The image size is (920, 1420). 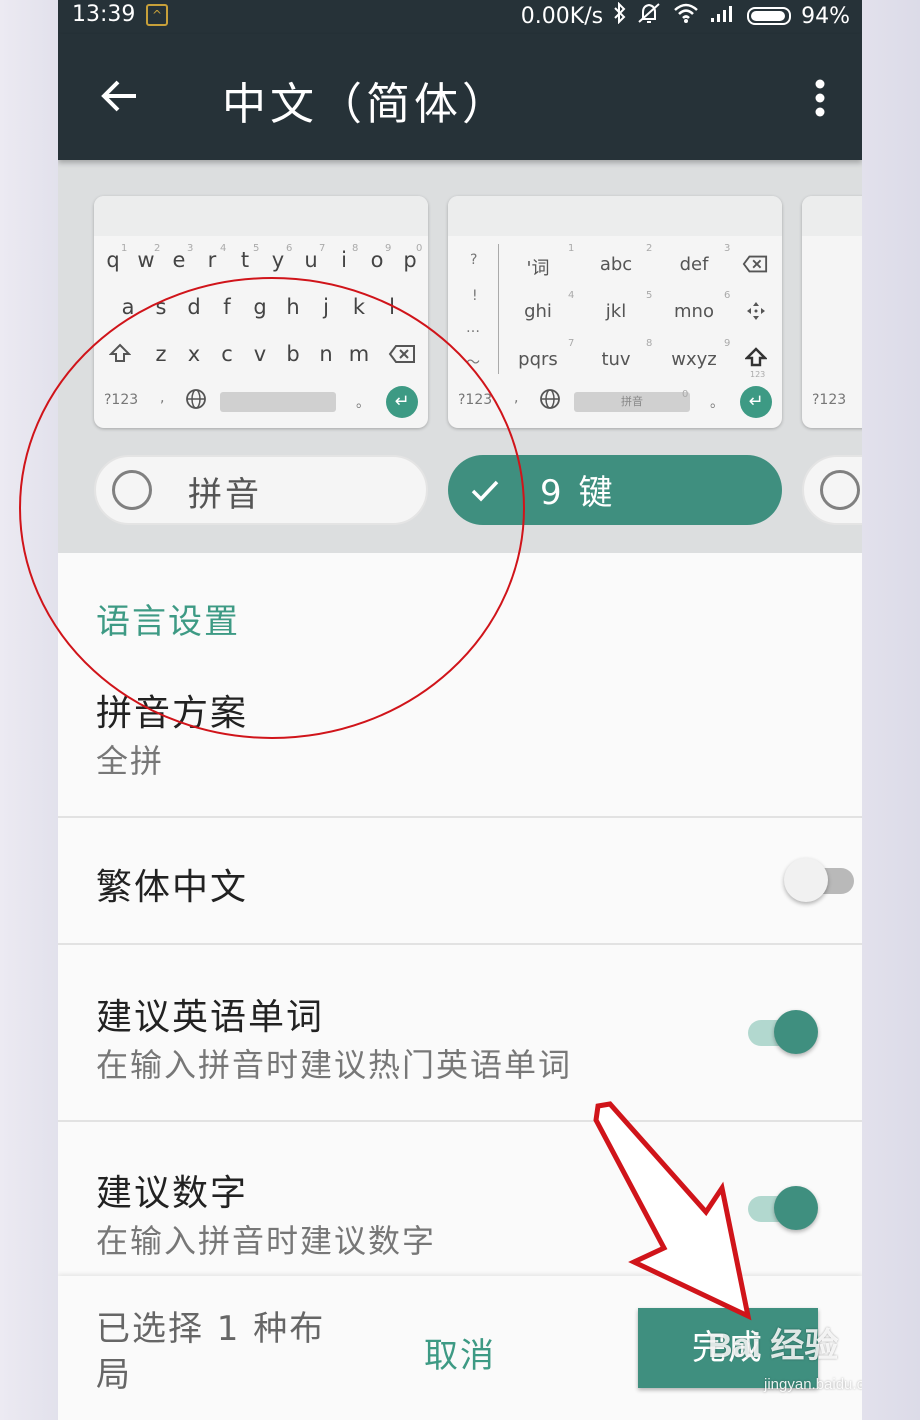 I want to click on key-hint: 9, so click(x=388, y=248).